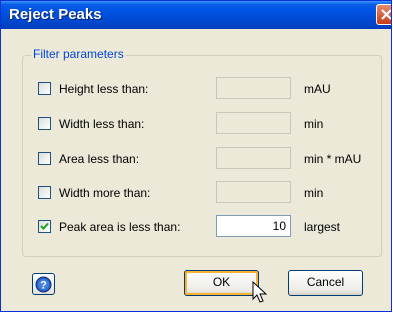 The height and width of the screenshot is (313, 393). Describe the element at coordinates (105, 193) in the screenshot. I see `width-more-than-label: Width more than:` at that location.